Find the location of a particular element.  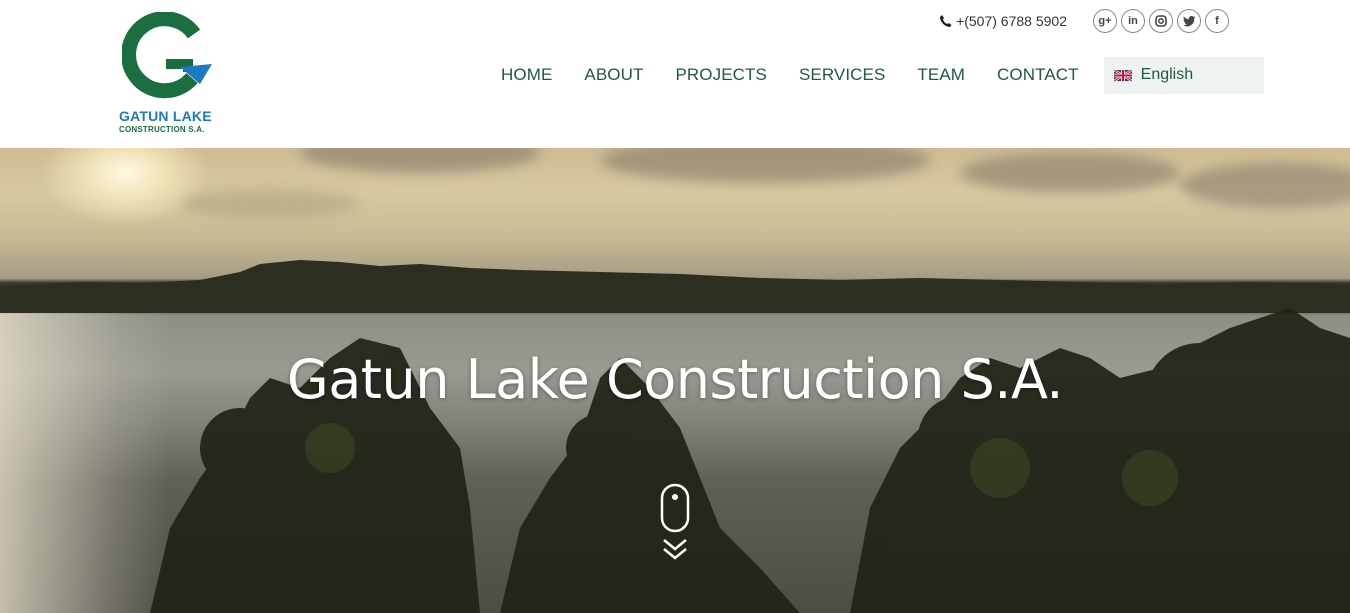

nav-home: HOME is located at coordinates (526, 75).